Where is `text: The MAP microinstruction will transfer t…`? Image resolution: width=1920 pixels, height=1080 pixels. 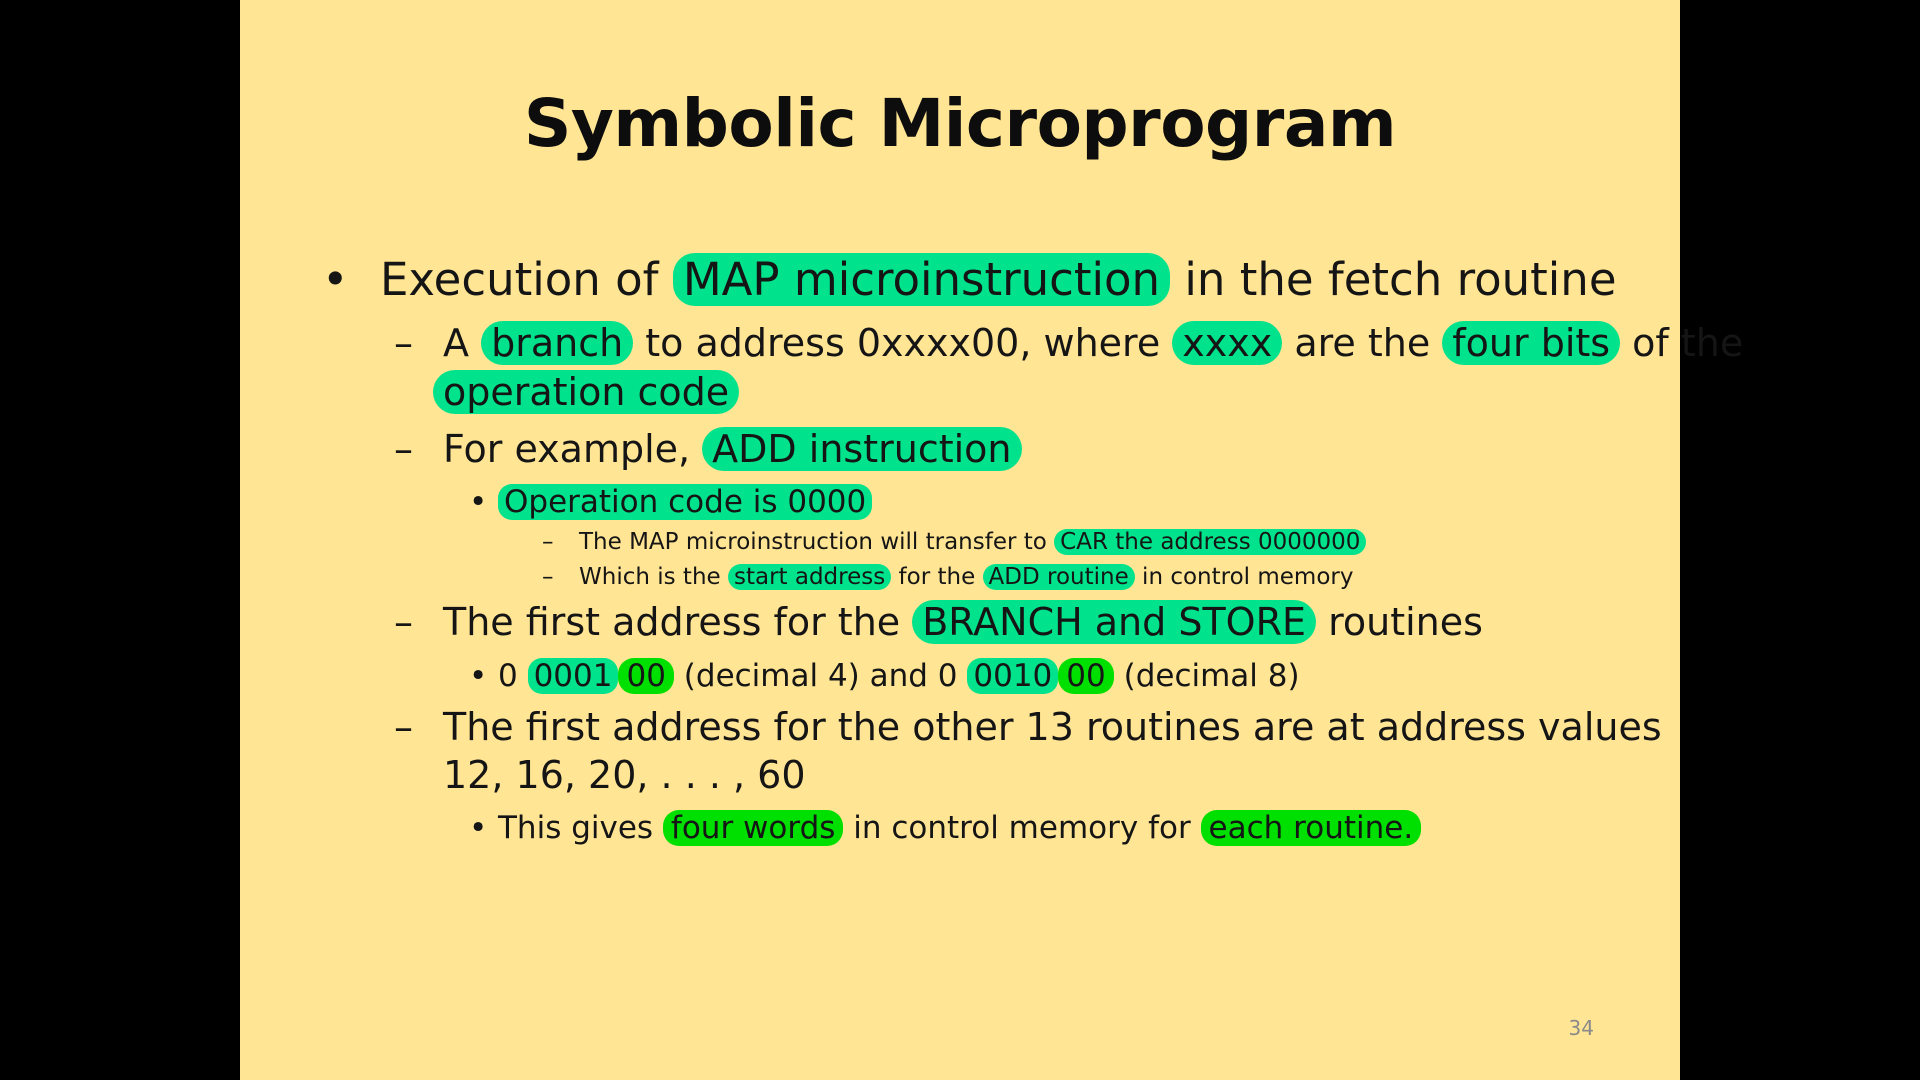 text: The MAP microinstruction will transfer t… is located at coordinates (817, 542).